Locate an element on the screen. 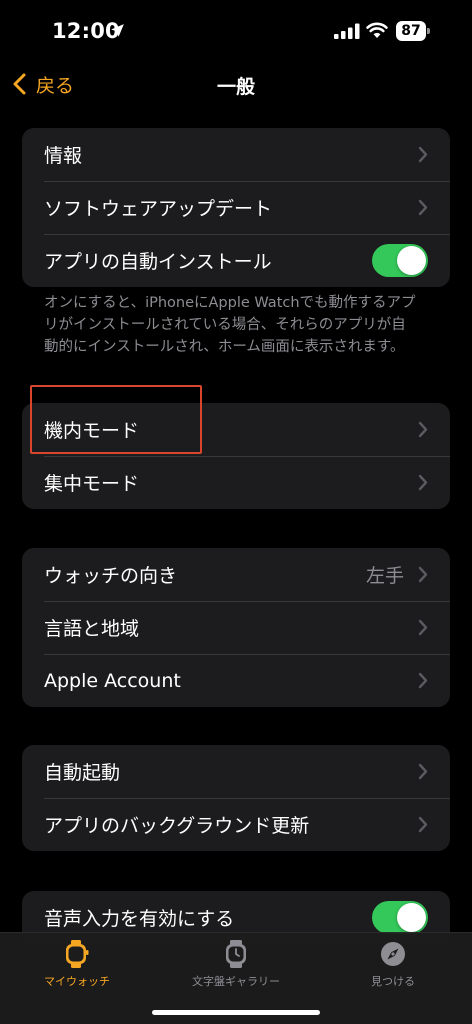 This screenshot has width=472, height=1024. tab-face-gallery: 文字盤ギャラリー is located at coordinates (236, 964).